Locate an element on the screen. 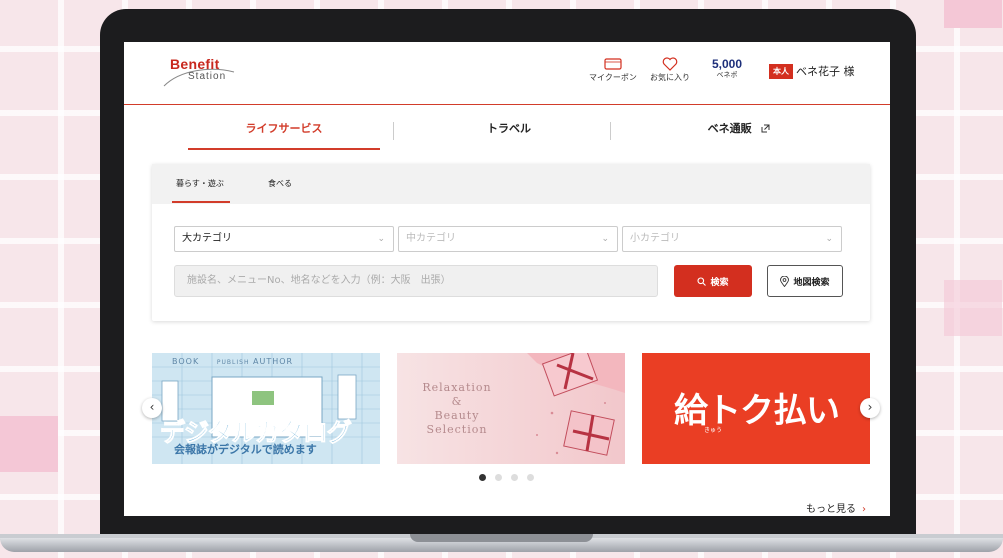  map-search-button: 地図検索 is located at coordinates (805, 281).